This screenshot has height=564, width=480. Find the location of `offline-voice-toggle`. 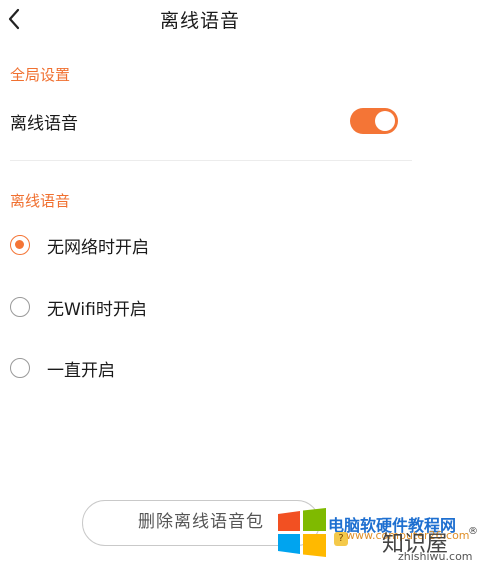

offline-voice-toggle is located at coordinates (374, 121).